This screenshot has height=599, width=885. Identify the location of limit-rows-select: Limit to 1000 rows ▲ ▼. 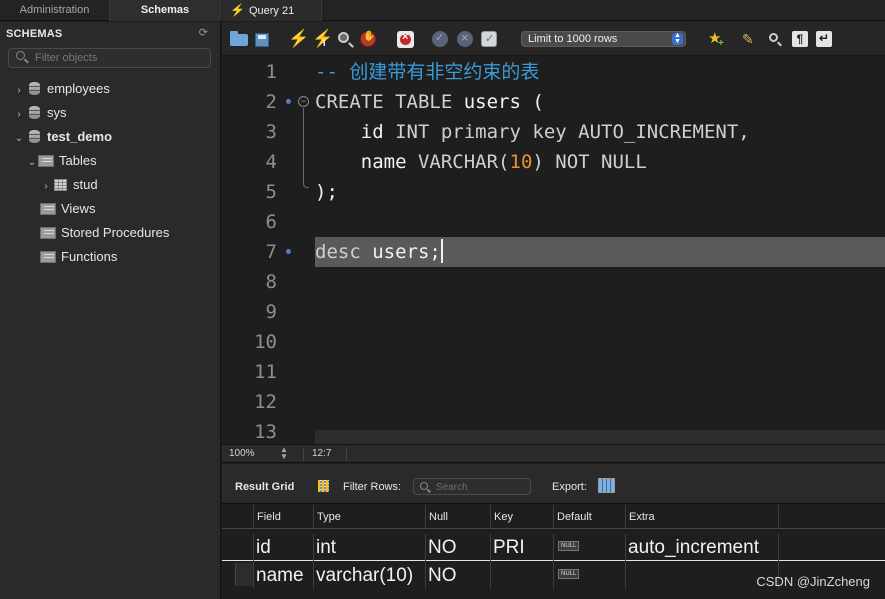
(603, 39).